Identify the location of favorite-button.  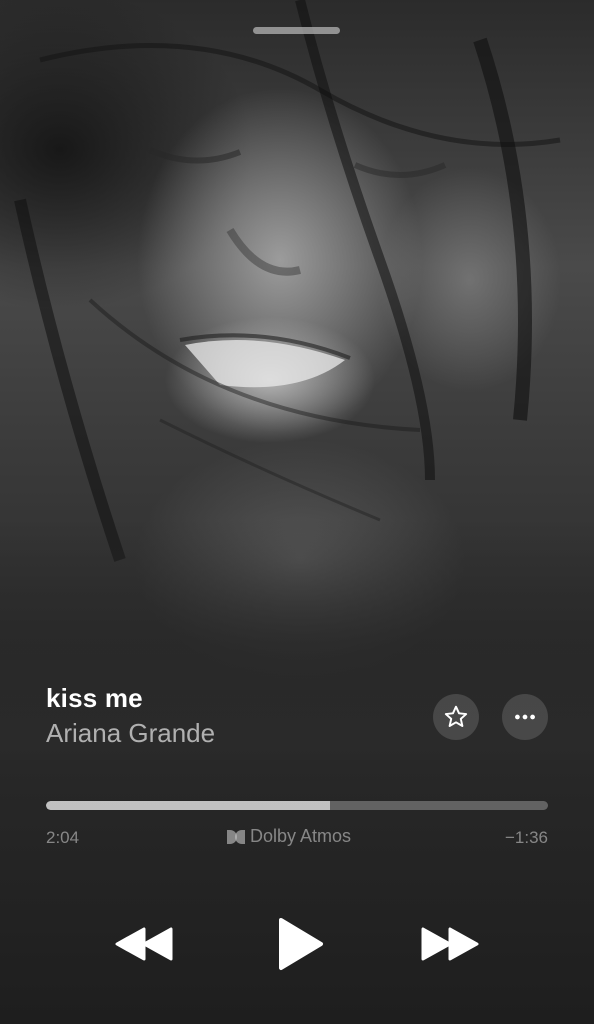
(456, 717).